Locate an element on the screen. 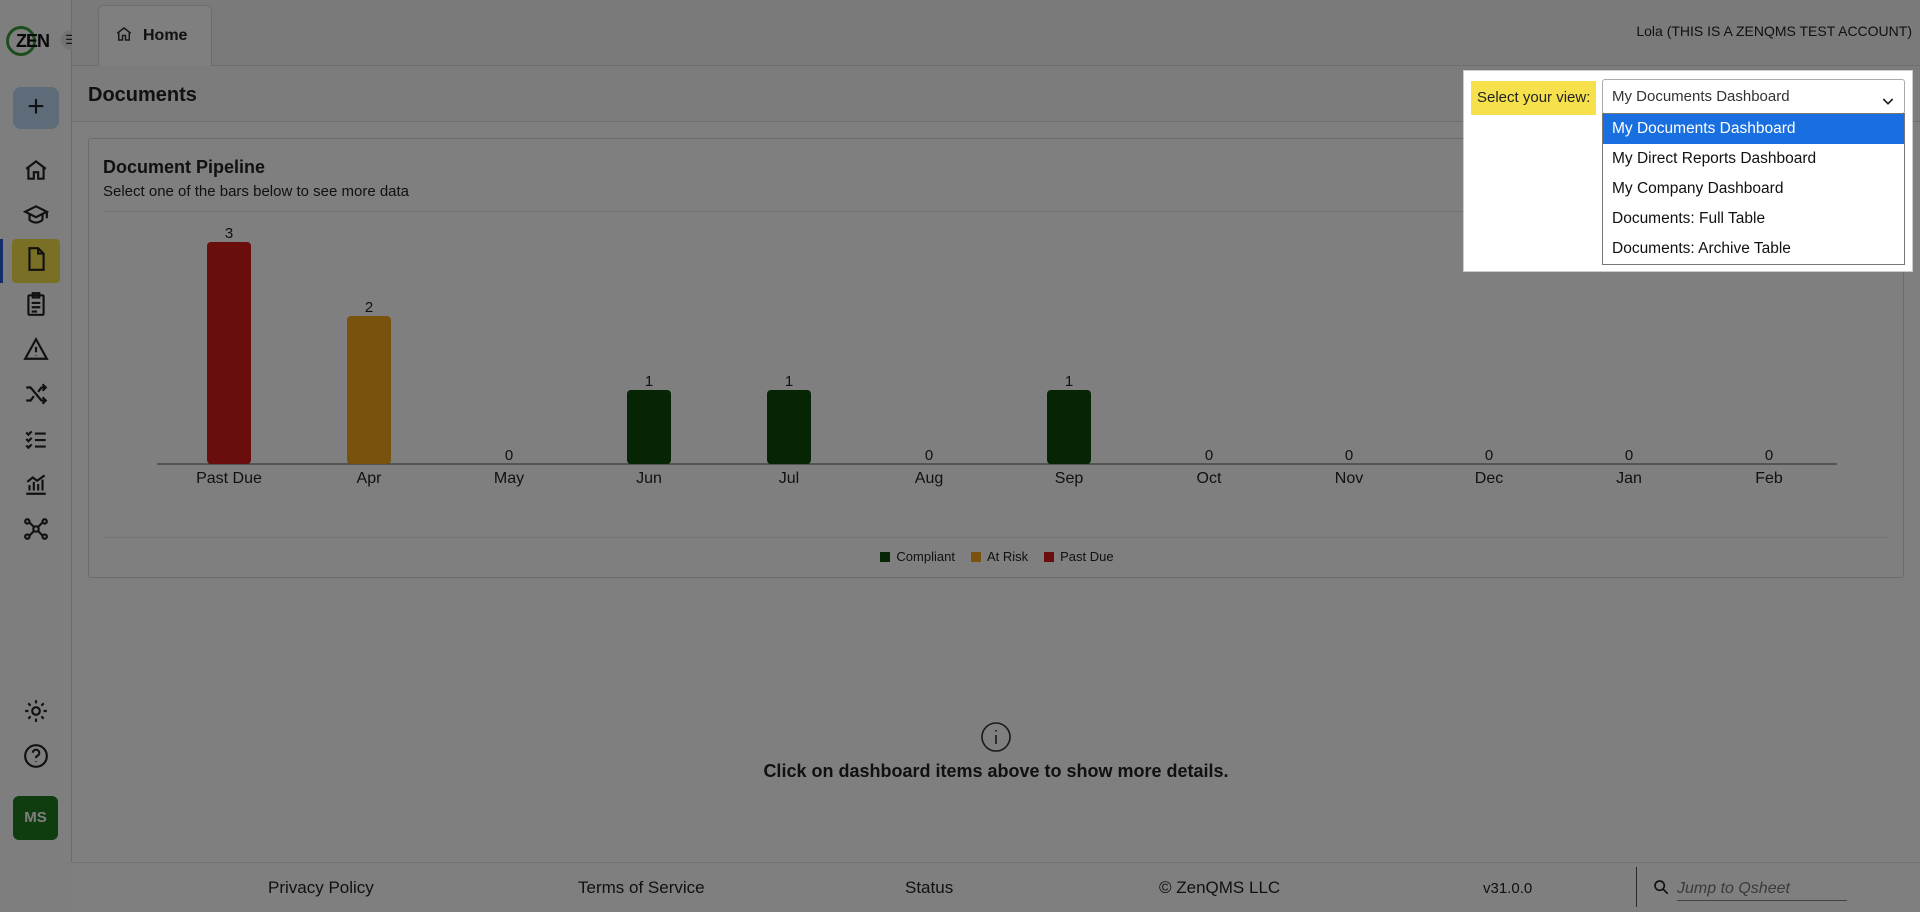  select-view-label: Select your view: is located at coordinates (1534, 98).